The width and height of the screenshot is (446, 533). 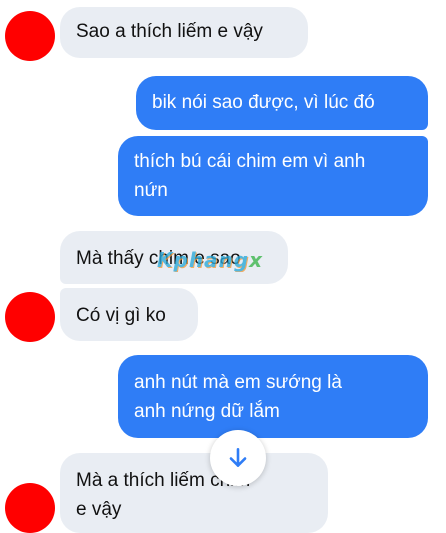 I want to click on incoming-message-bubble: Mà a thích liếm chim e vậy, so click(x=194, y=493).